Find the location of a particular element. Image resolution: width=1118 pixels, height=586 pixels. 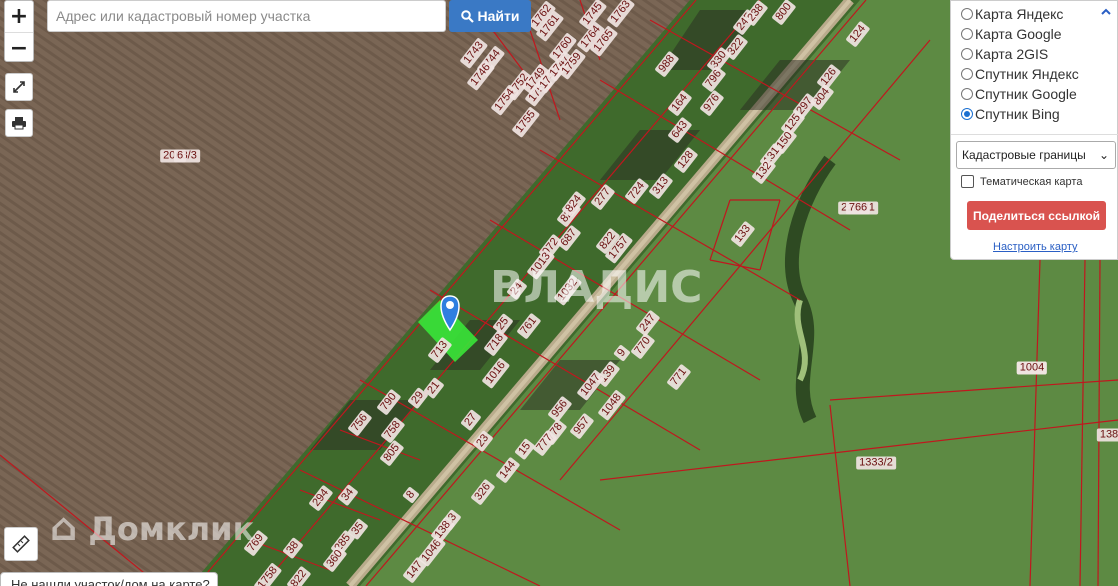

layer-option-google-satellite: Спутник Google is located at coordinates (1019, 94).